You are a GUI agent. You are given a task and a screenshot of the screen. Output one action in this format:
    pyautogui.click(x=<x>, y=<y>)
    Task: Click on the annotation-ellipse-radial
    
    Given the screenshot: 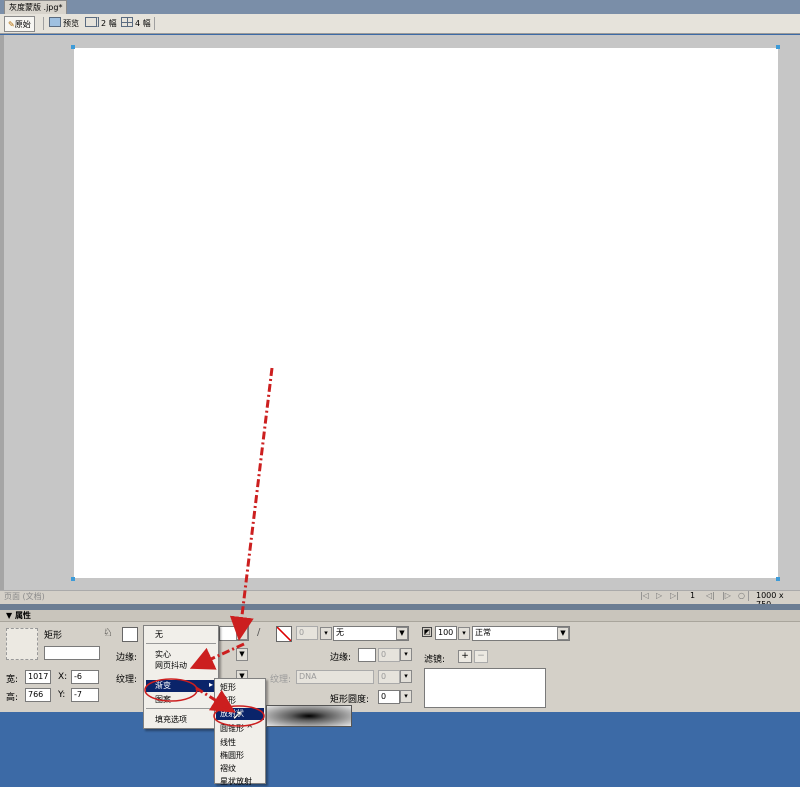 What is the action you would take?
    pyautogui.click(x=239, y=716)
    